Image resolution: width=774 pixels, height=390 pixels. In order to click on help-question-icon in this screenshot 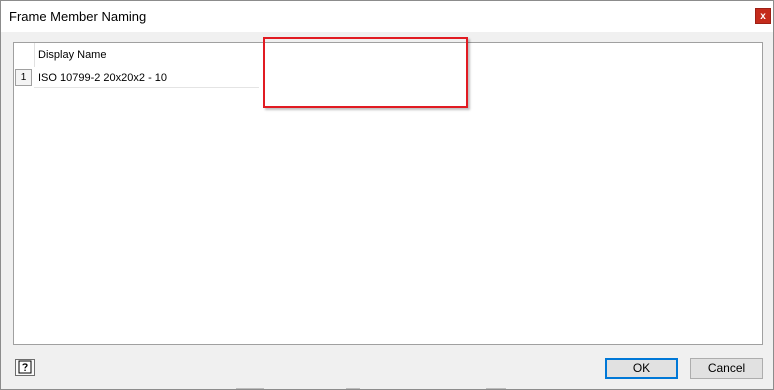, I will do `click(25, 367)`.